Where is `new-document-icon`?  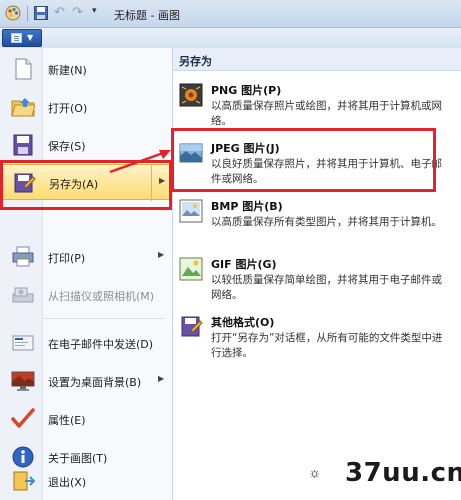
new-document-icon is located at coordinates (23, 69).